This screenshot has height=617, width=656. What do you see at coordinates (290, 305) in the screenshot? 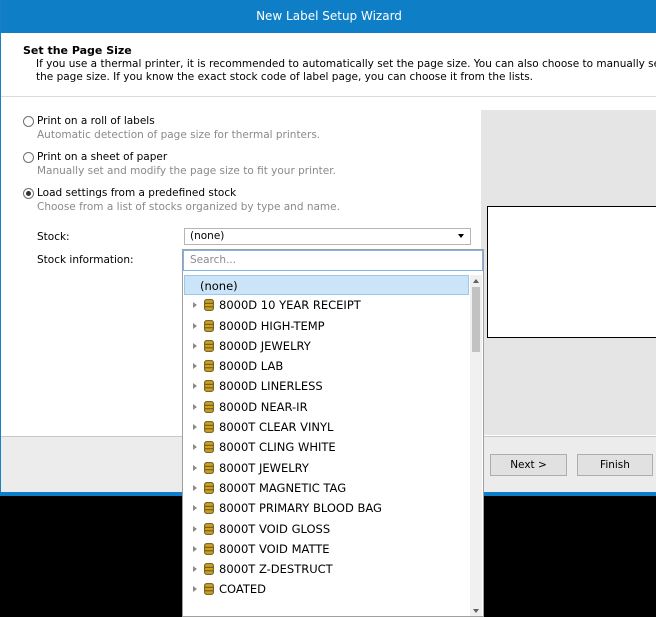
I see `list-item-label: 8000D 10 YEAR RECEIPT` at bounding box center [290, 305].